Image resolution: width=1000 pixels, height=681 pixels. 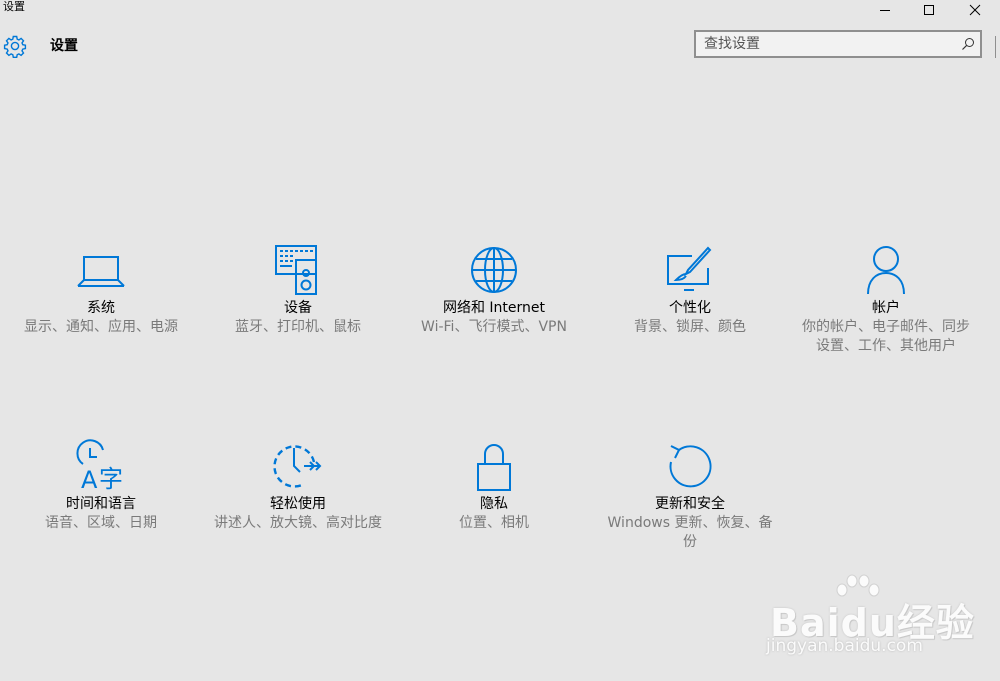 What do you see at coordinates (298, 308) in the screenshot?
I see `tile-name: 设备` at bounding box center [298, 308].